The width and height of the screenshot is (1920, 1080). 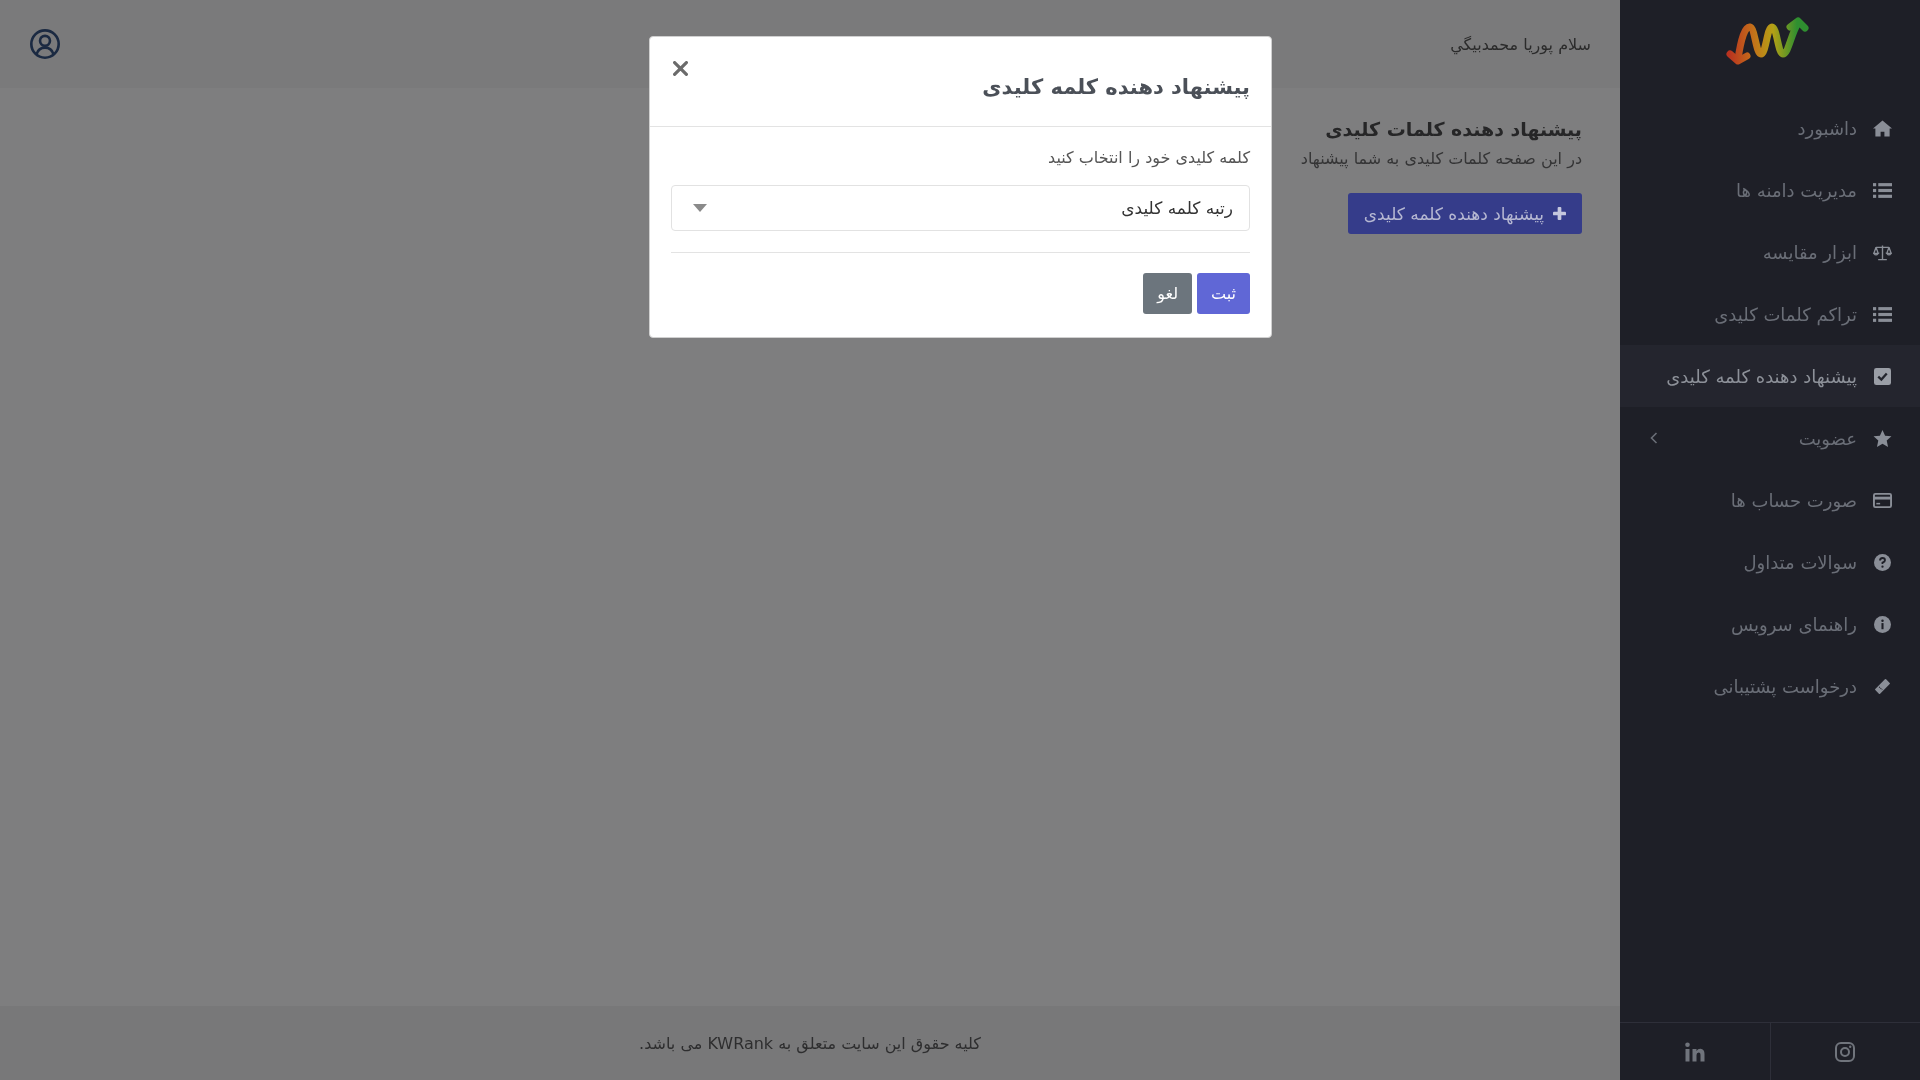 I want to click on page-description: در این صفحه کلمات کلیدی به شما پیشنهاد, so click(x=1441, y=159).